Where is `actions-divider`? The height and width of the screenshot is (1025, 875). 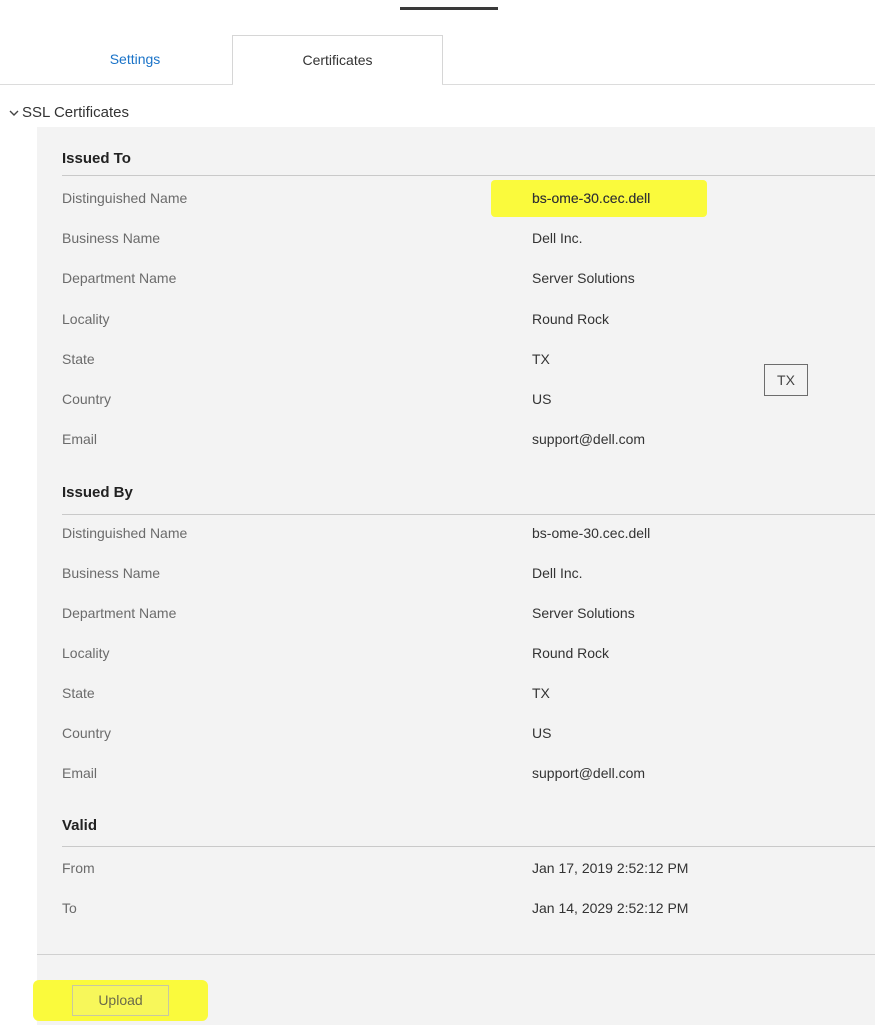
actions-divider is located at coordinates (456, 954).